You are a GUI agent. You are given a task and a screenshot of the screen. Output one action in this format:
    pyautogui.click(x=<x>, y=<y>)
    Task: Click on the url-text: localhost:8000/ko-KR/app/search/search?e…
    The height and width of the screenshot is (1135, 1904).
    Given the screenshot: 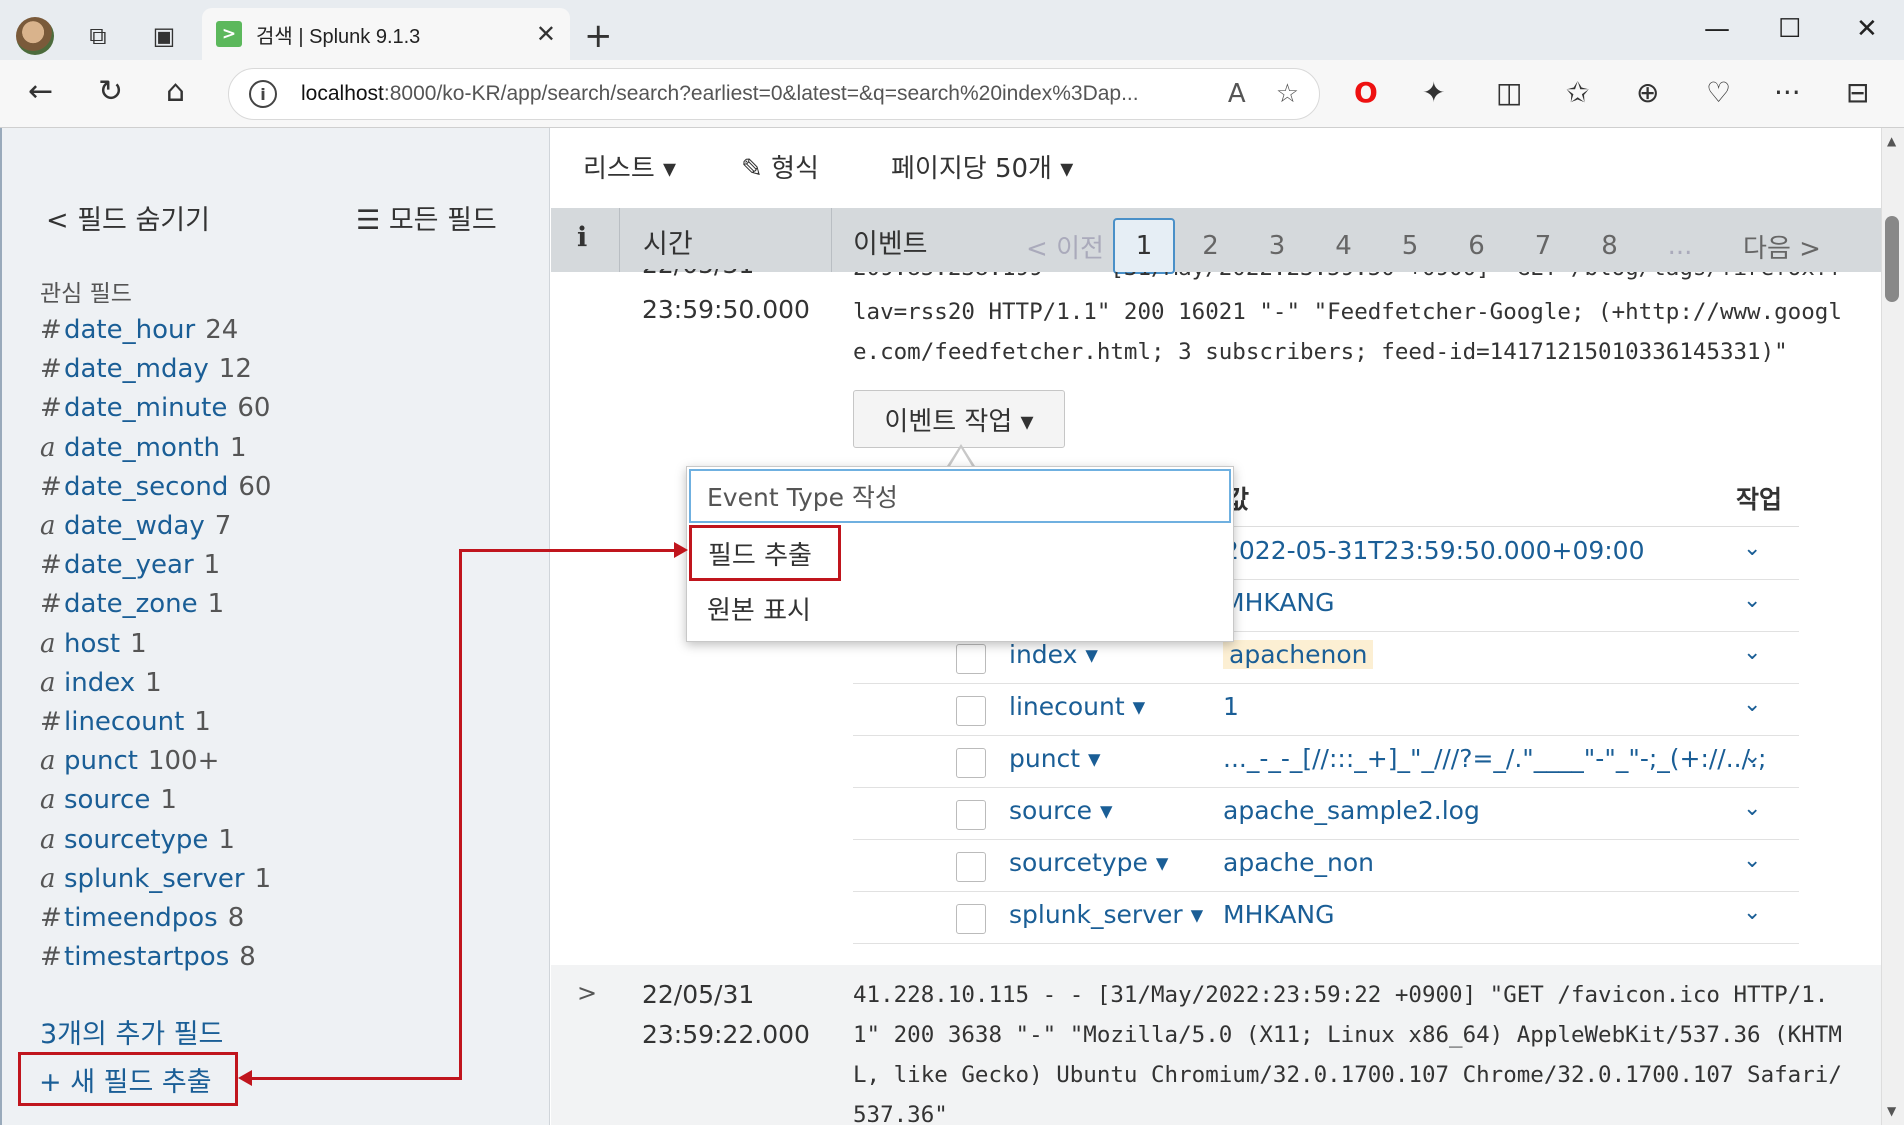 What is the action you would take?
    pyautogui.click(x=749, y=94)
    